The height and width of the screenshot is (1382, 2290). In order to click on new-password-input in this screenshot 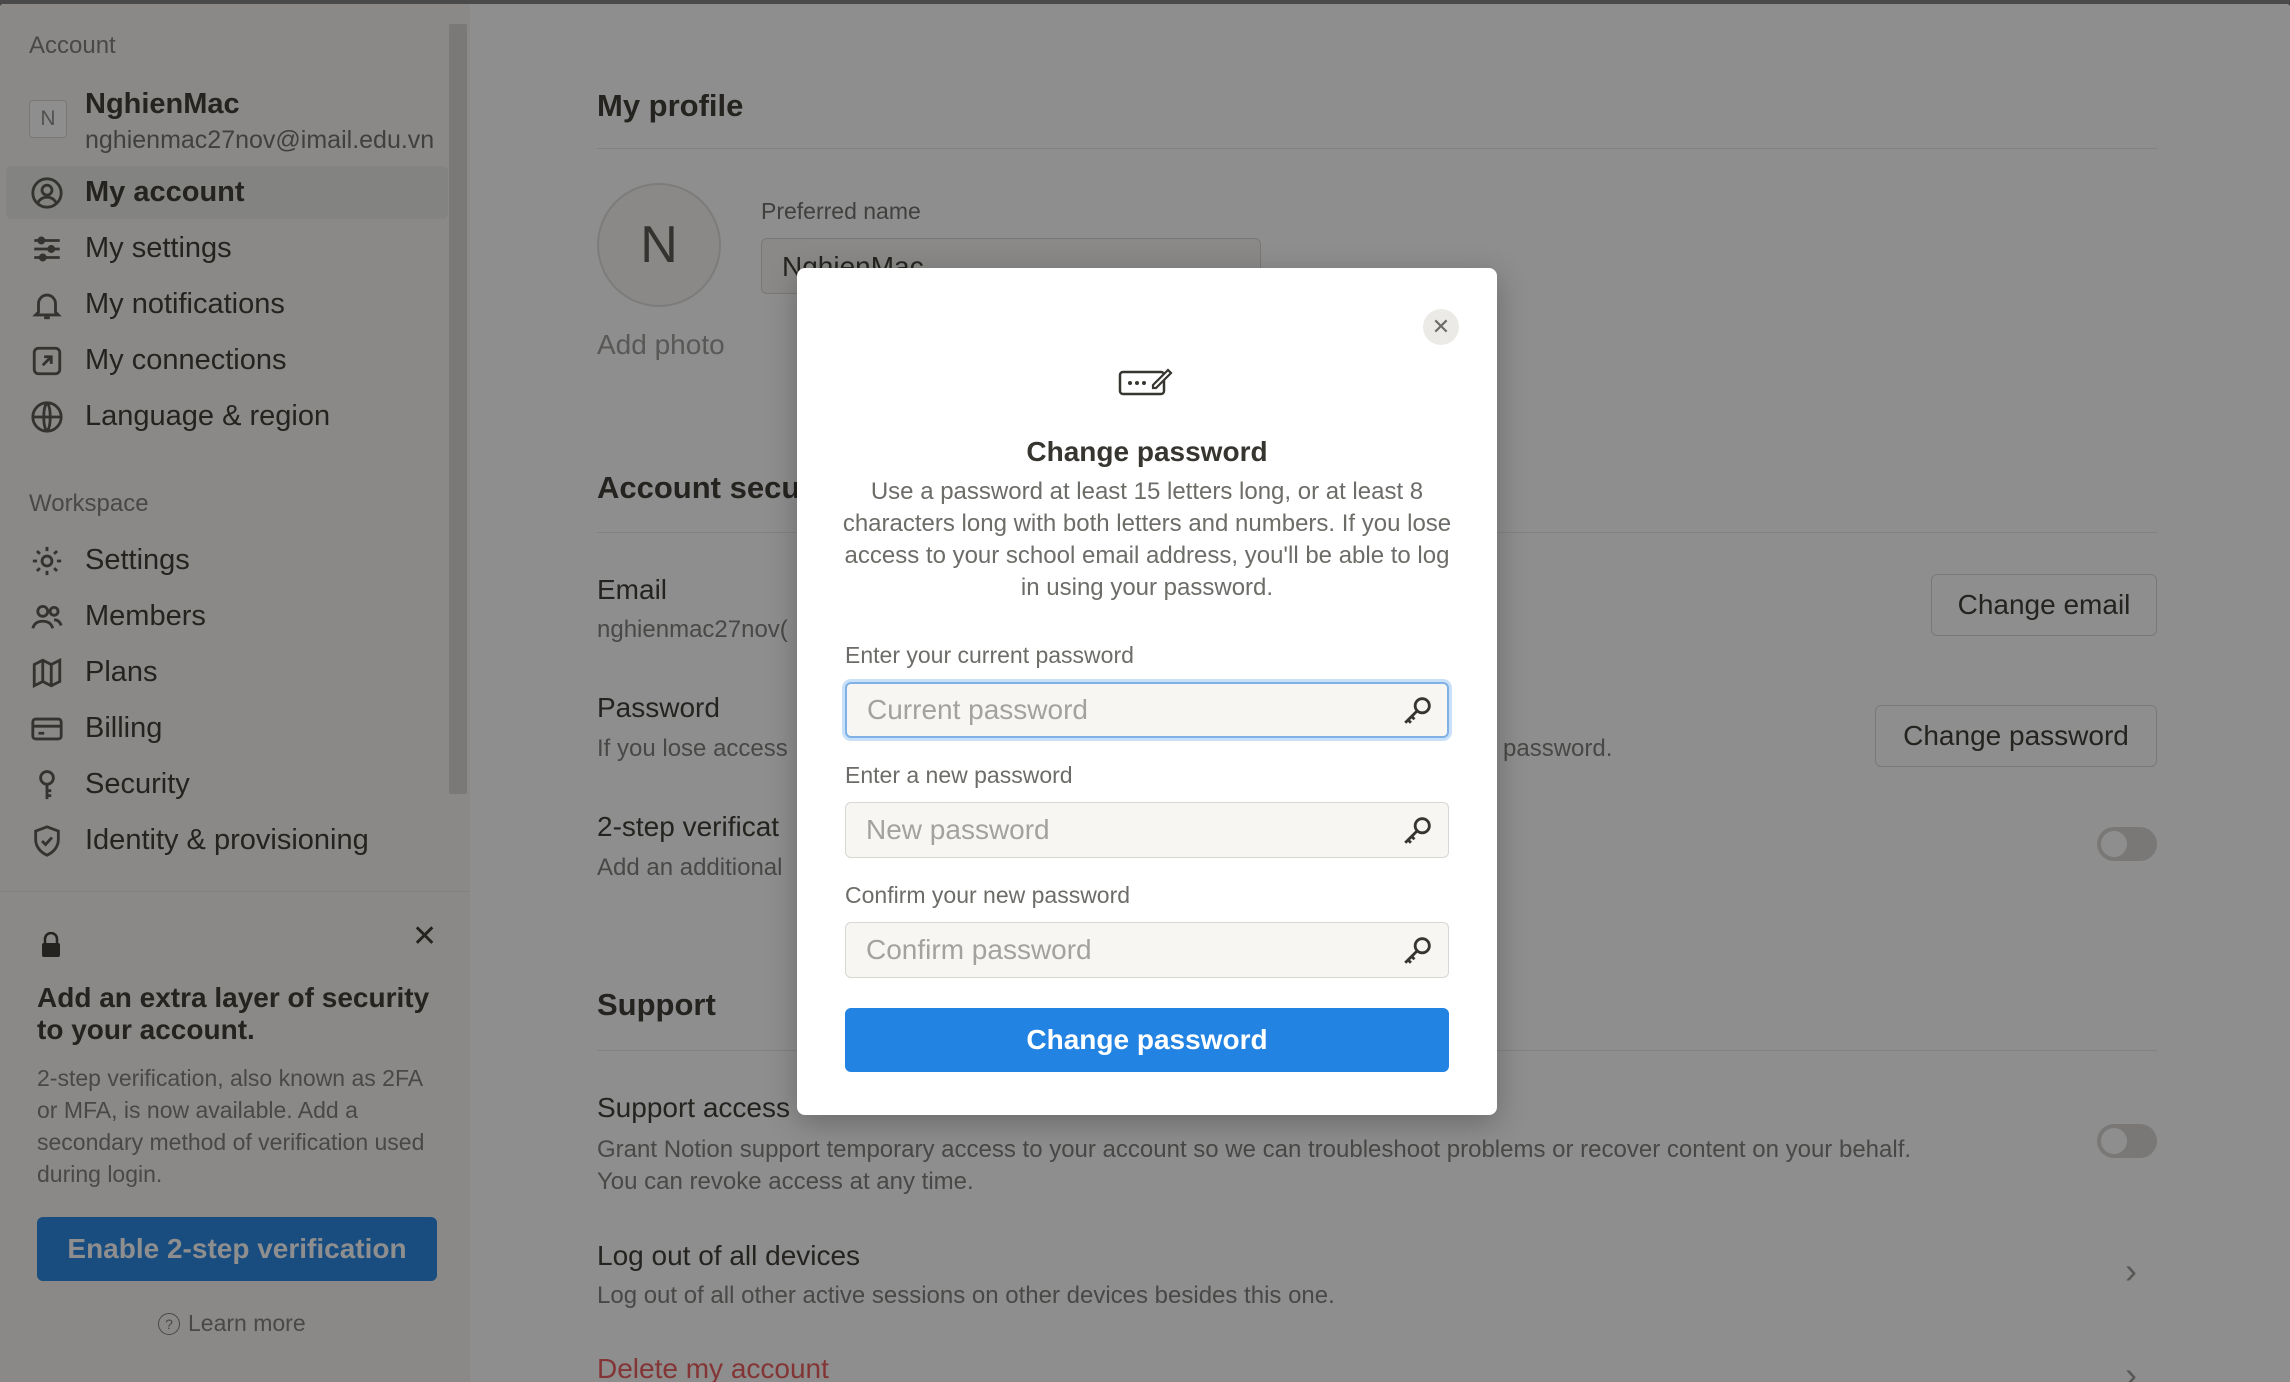, I will do `click(1147, 830)`.